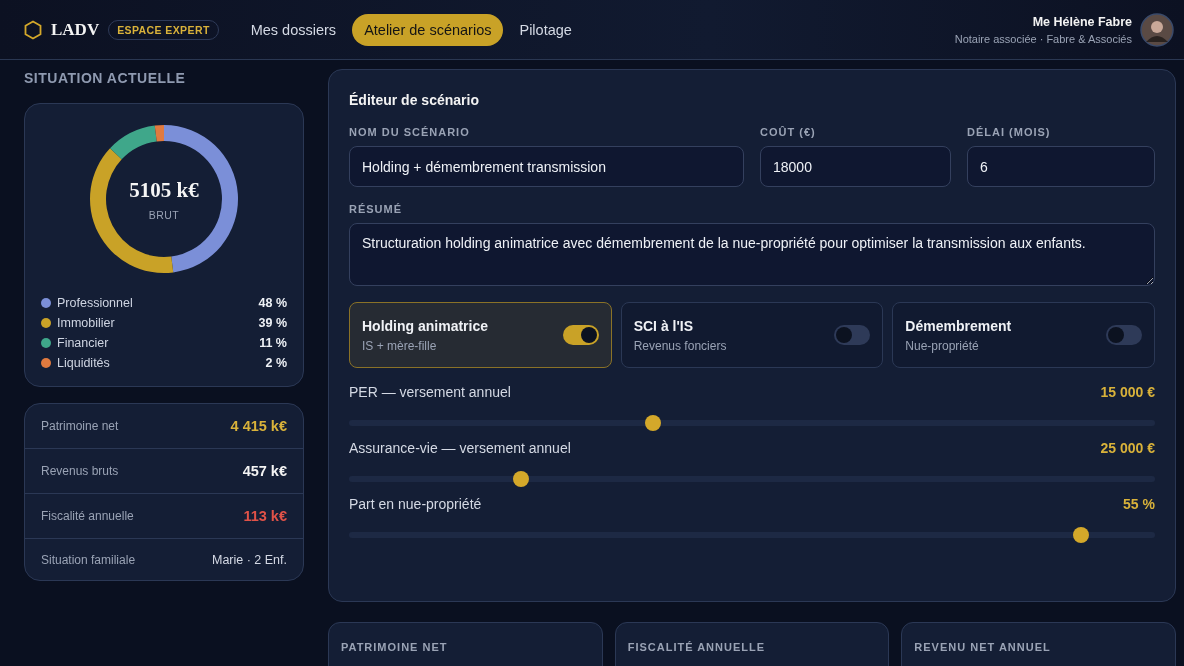 The image size is (1184, 666). What do you see at coordinates (460, 448) in the screenshot?
I see `slider-label: Assurance-vie — versement annuel` at bounding box center [460, 448].